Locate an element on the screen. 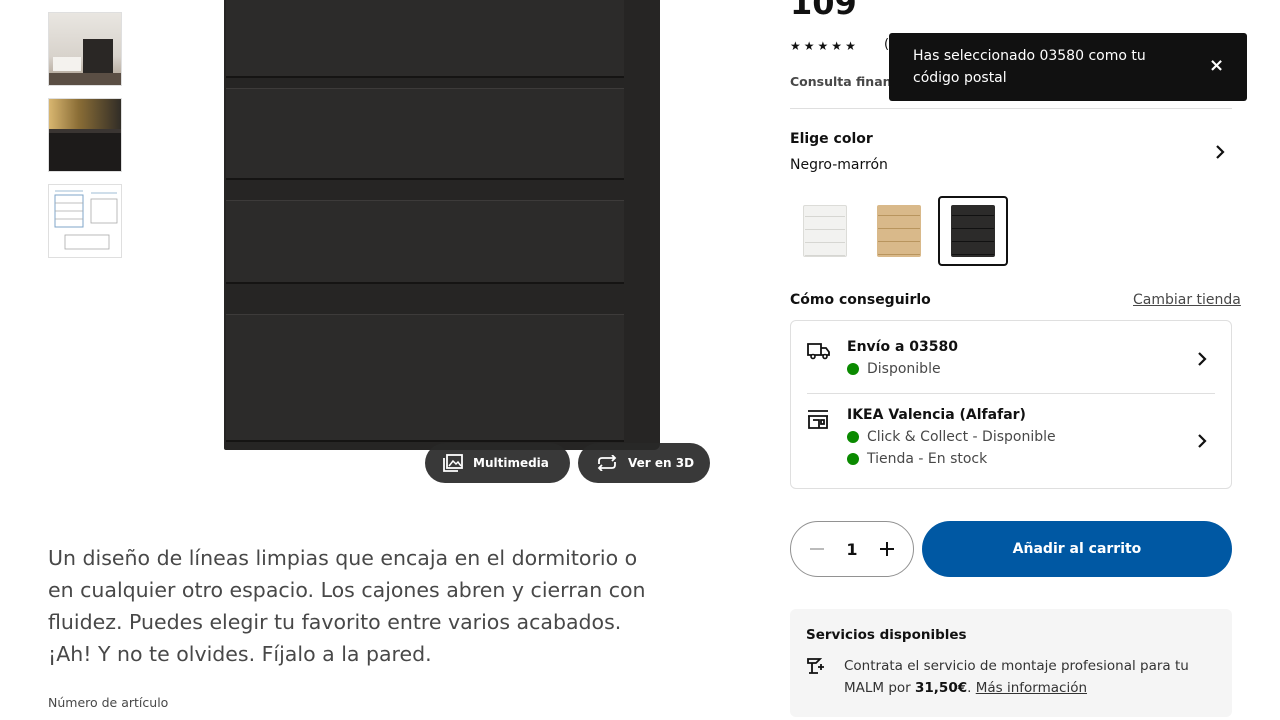  multimedia-button: Multimedia is located at coordinates (497, 463).